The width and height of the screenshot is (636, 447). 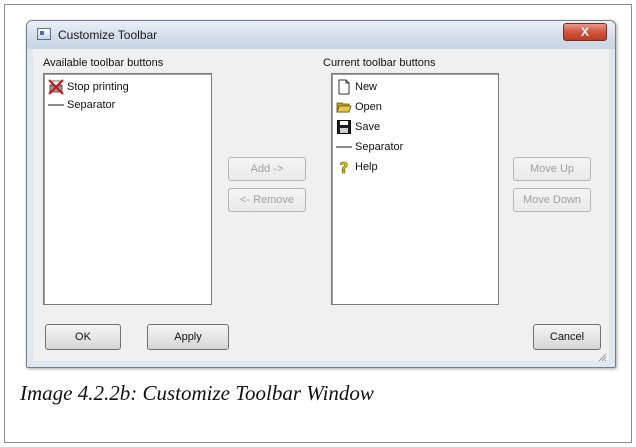 I want to click on list-item: Save, so click(x=358, y=127).